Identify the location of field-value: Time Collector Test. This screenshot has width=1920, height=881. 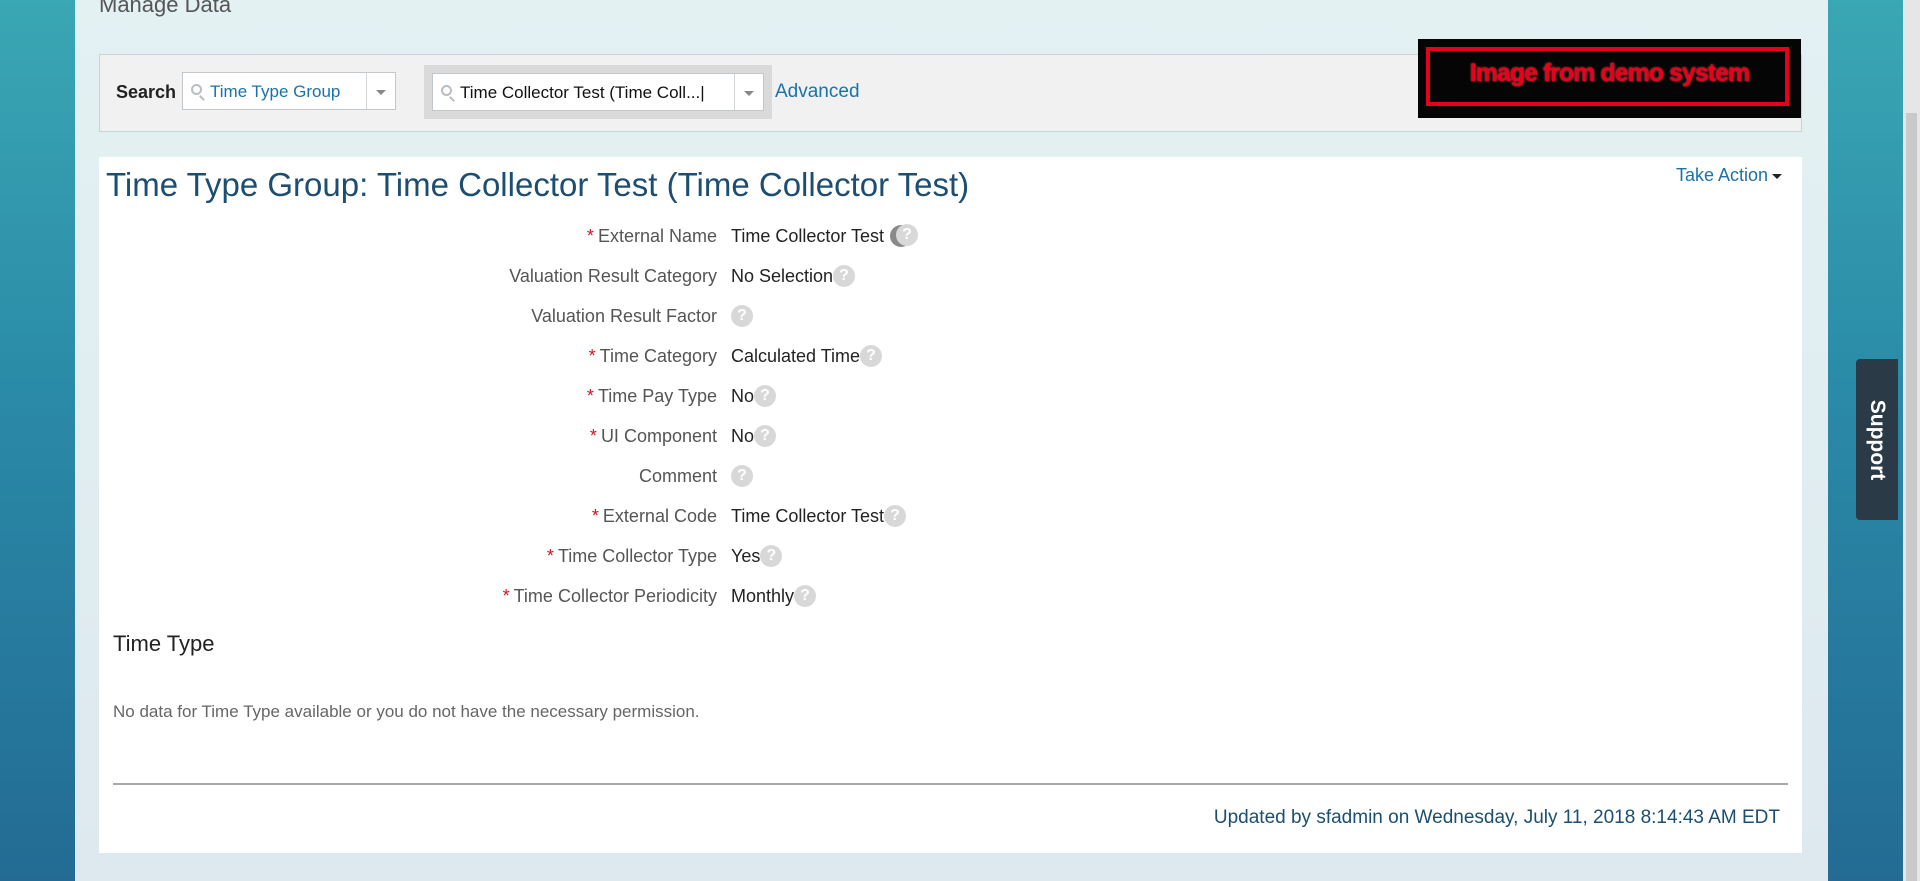
(822, 235).